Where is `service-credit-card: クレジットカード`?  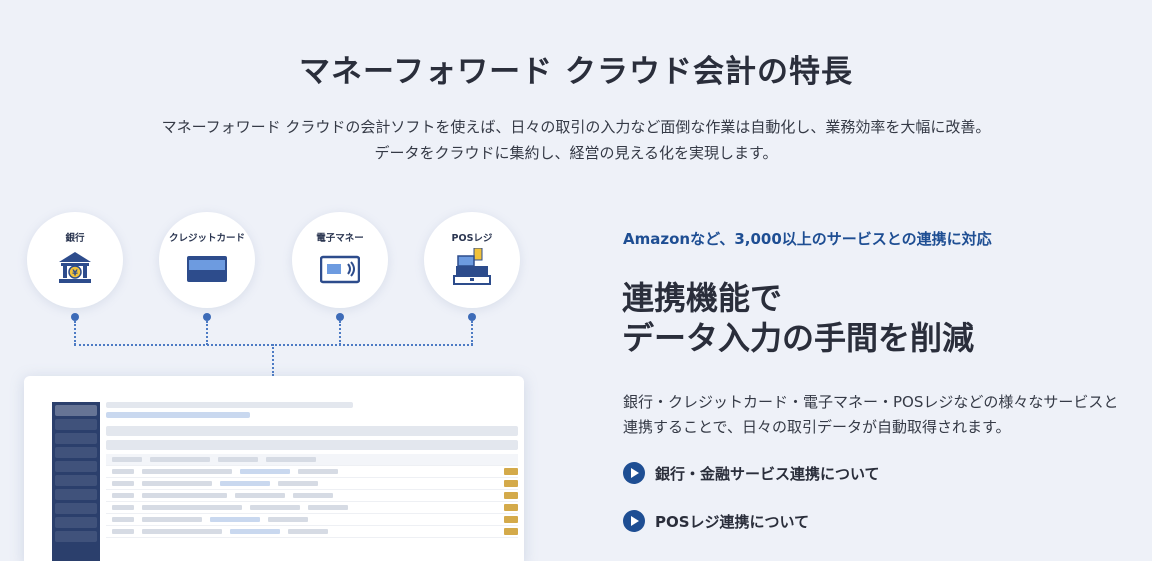
service-credit-card: クレジットカード is located at coordinates (207, 260).